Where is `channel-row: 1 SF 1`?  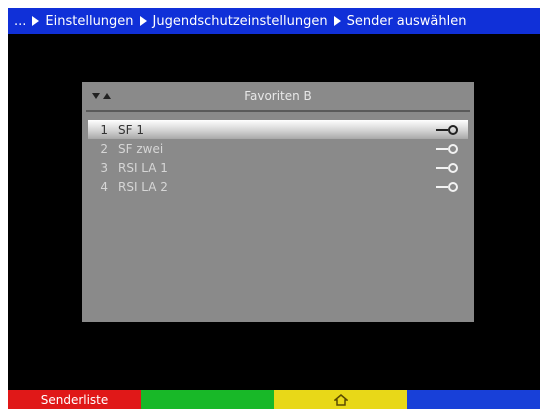 channel-row: 1 SF 1 is located at coordinates (278, 129).